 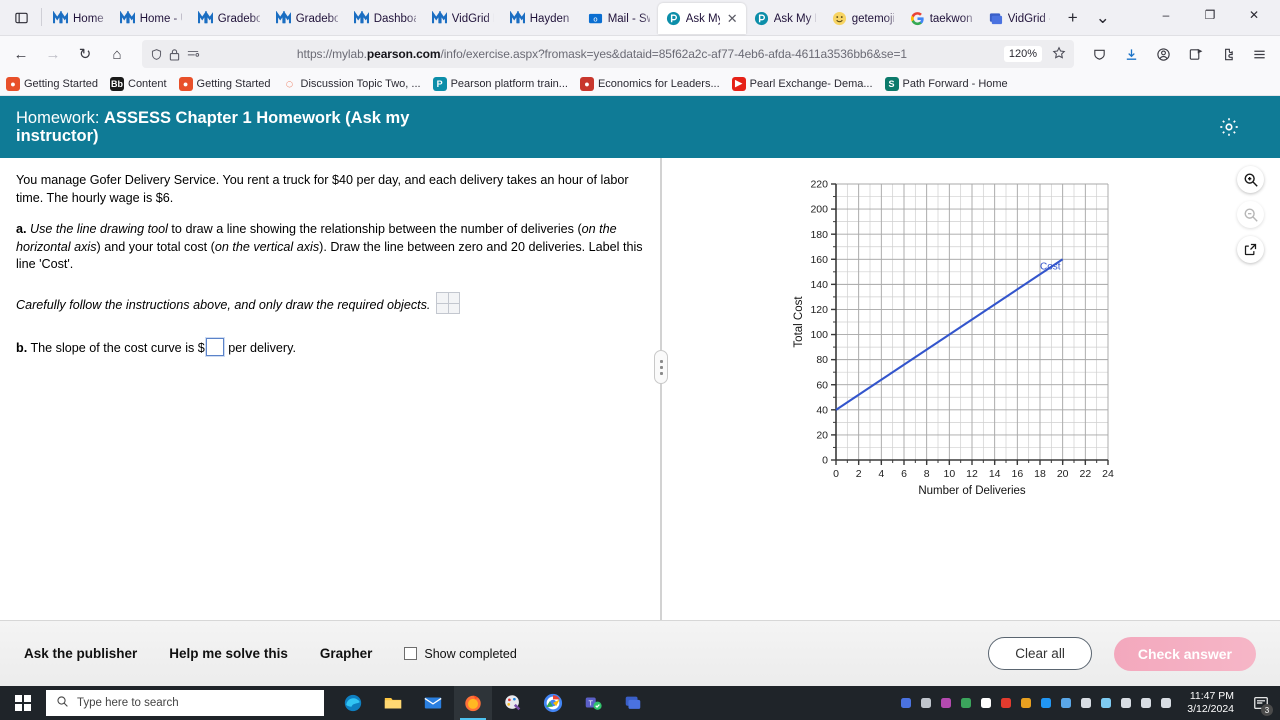 I want to click on browser-tab-0: Home, so click(x=78, y=18).